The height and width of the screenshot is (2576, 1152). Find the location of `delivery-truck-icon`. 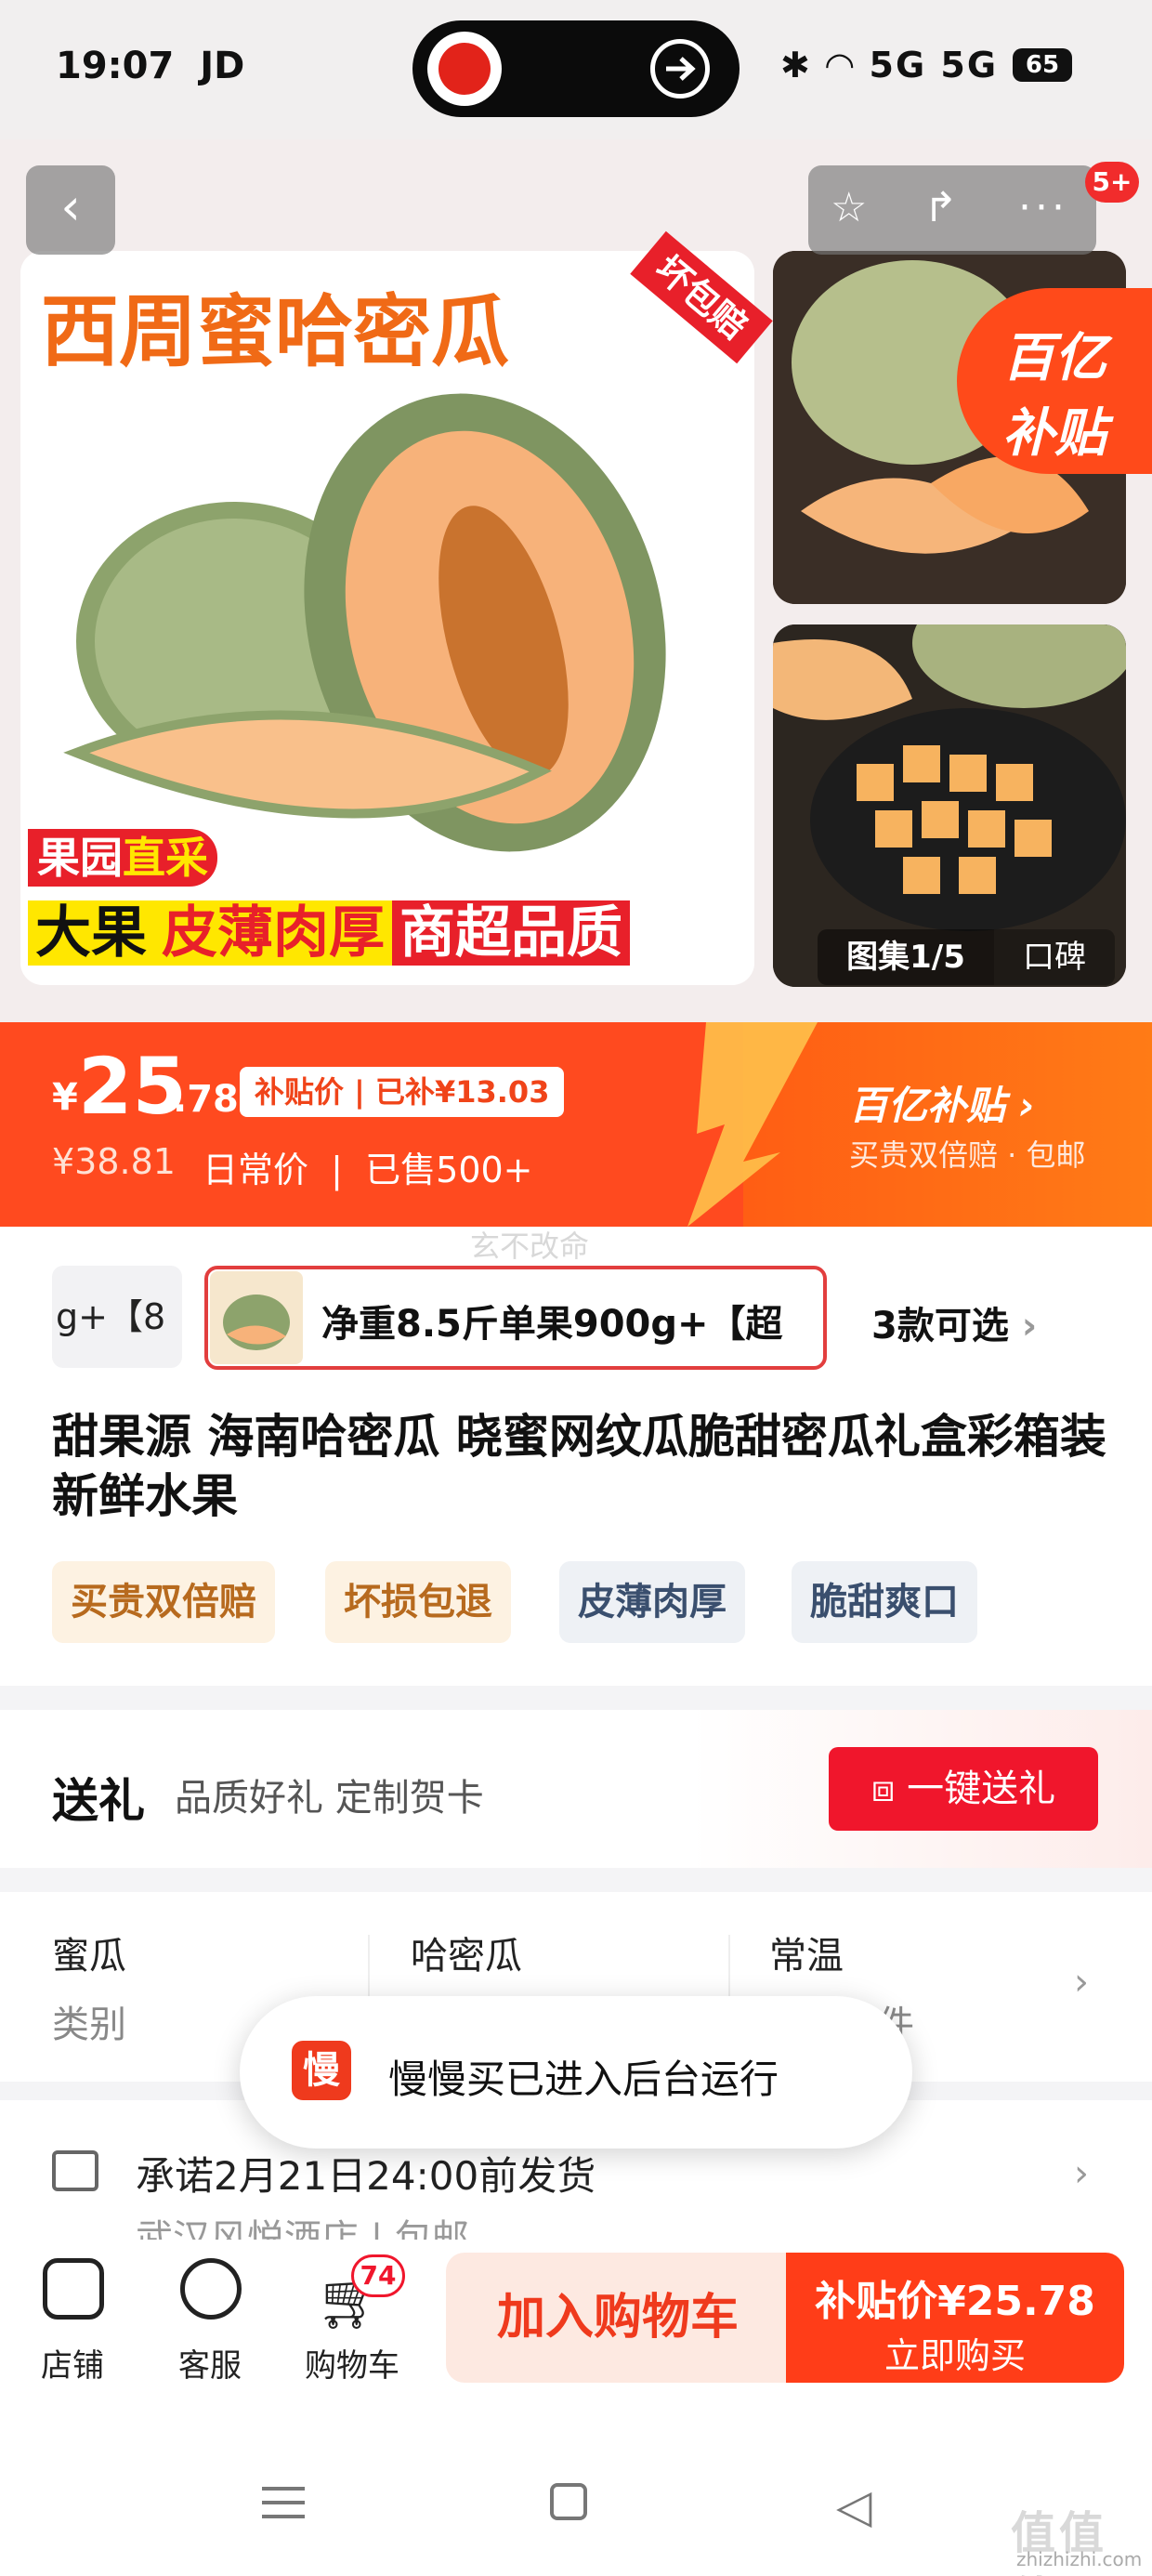

delivery-truck-icon is located at coordinates (75, 2170).